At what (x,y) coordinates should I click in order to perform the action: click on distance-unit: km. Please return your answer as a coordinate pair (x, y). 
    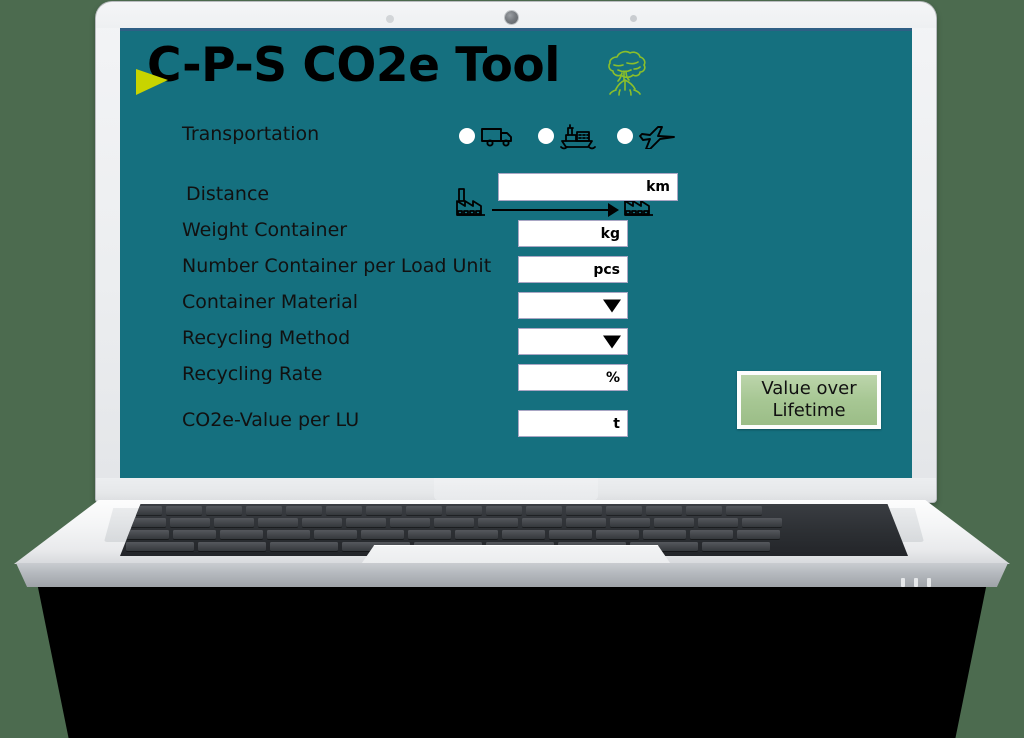
    Looking at the image, I should click on (658, 187).